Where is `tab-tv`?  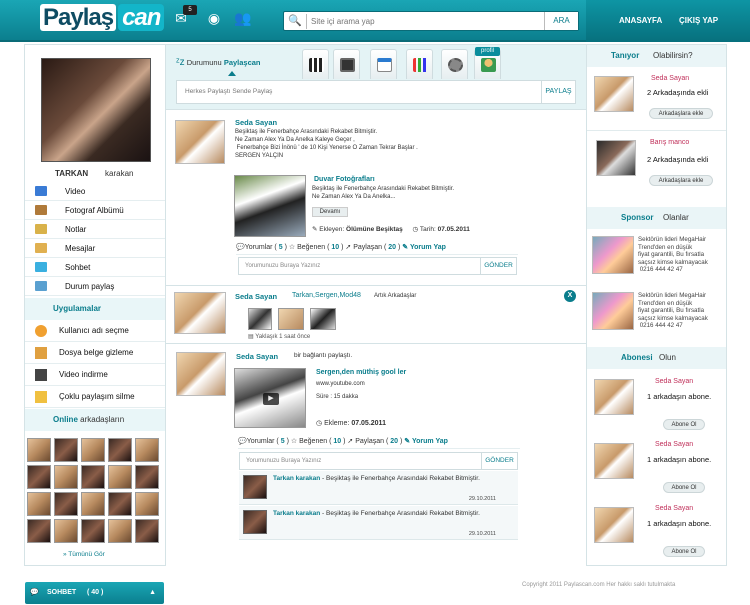 tab-tv is located at coordinates (346, 64).